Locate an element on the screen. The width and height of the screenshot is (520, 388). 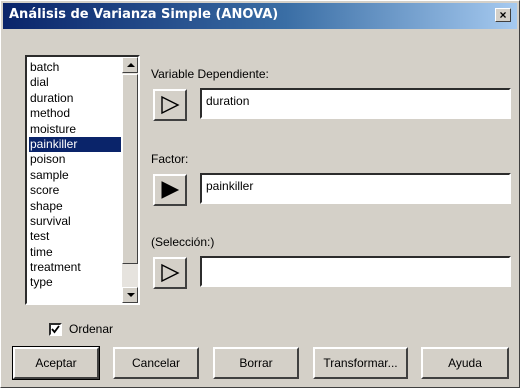
variable-list-item: score is located at coordinates (75, 190).